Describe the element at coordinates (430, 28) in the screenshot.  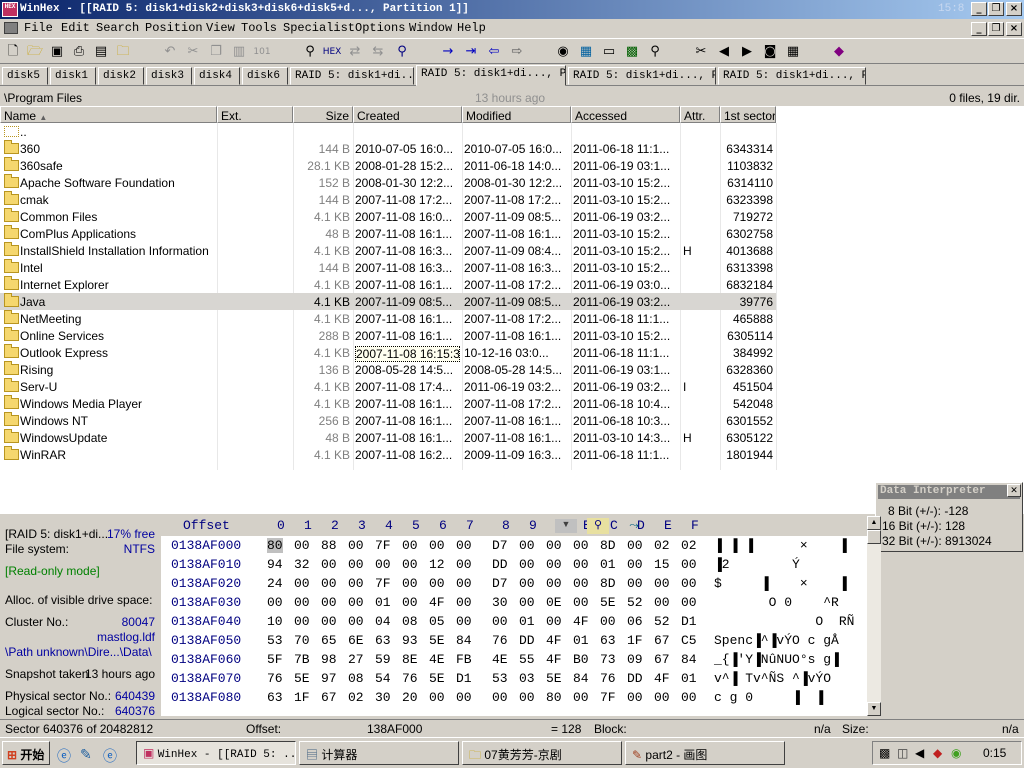
I see `menu-window: Window` at that location.